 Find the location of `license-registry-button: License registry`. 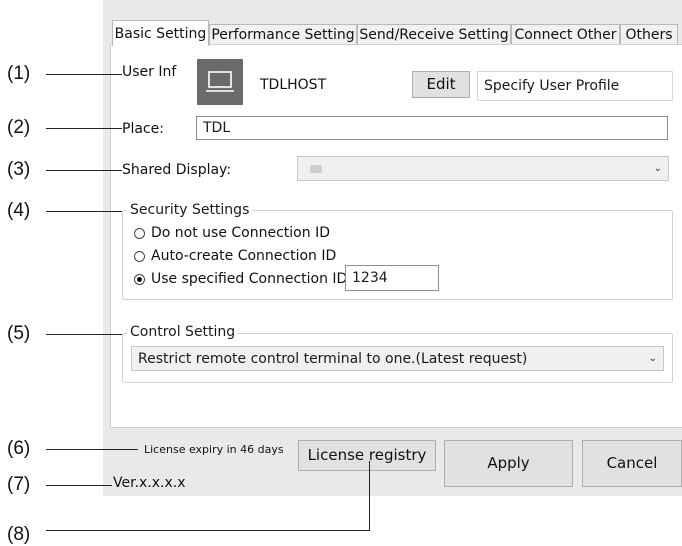

license-registry-button: License registry is located at coordinates (367, 455).